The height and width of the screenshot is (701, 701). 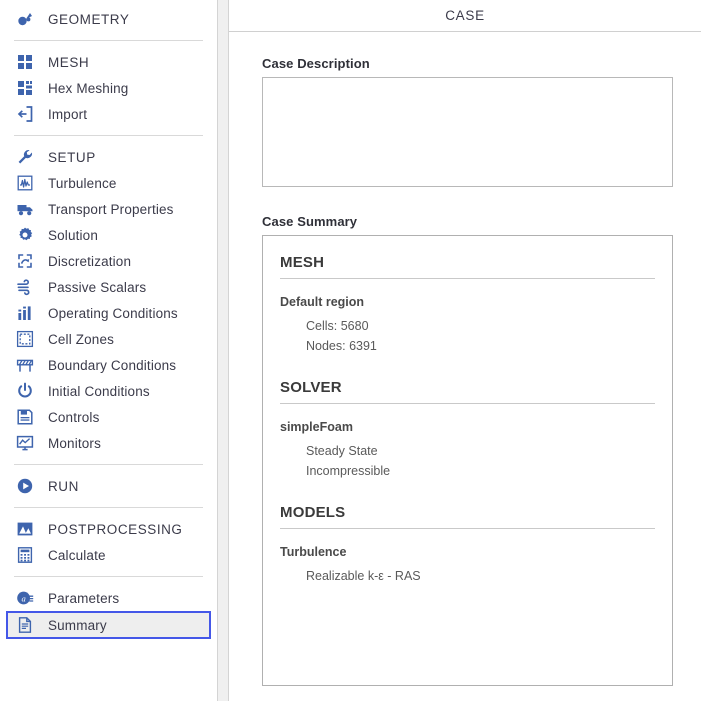 I want to click on sidebar-item-label: Calculate, so click(x=77, y=555).